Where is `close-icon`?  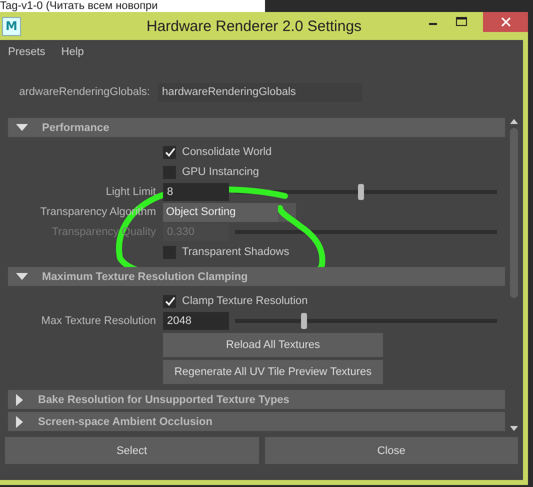
close-icon is located at coordinates (505, 22).